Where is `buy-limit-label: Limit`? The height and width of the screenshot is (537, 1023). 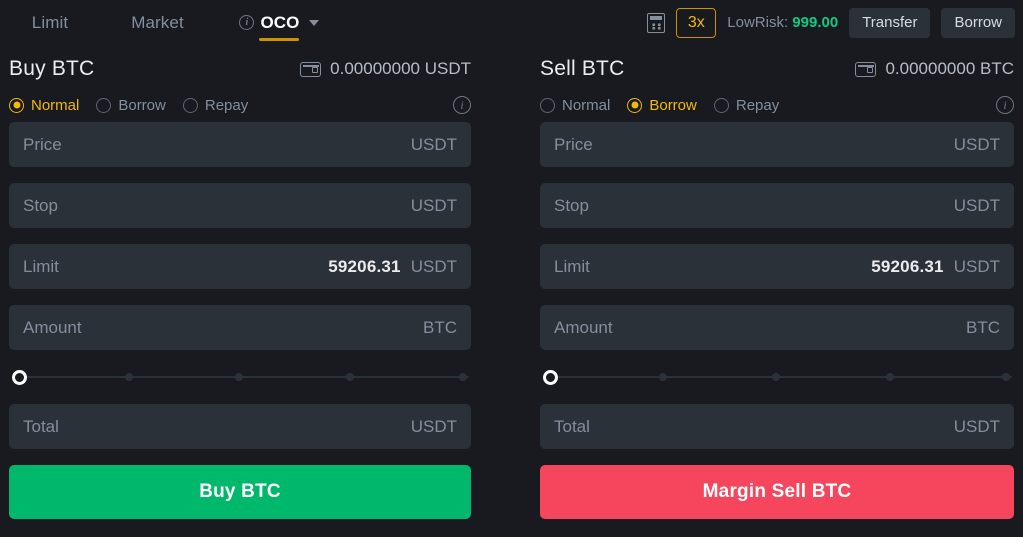 buy-limit-label: Limit is located at coordinates (41, 266).